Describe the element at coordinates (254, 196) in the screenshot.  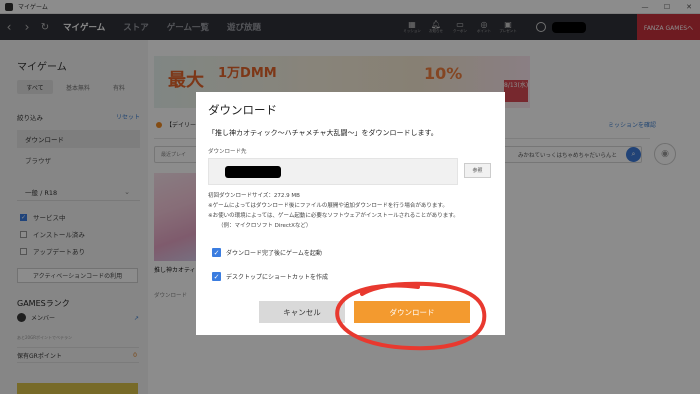
I see `download-size: 初回ダウンロードサイズ：272.9 MB` at that location.